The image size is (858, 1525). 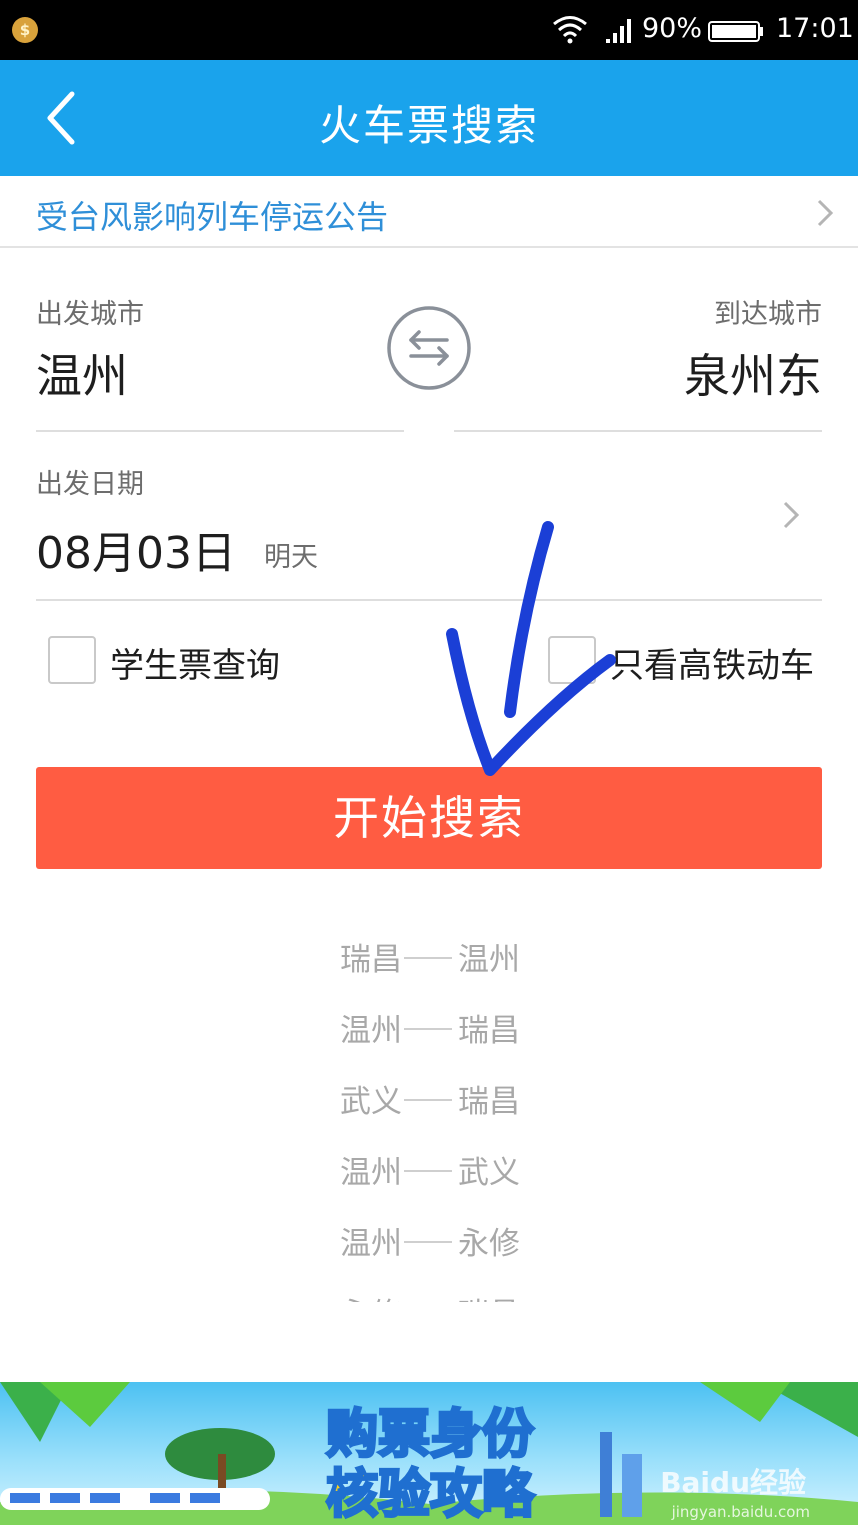 What do you see at coordinates (429, 600) in the screenshot?
I see `date-divider` at bounding box center [429, 600].